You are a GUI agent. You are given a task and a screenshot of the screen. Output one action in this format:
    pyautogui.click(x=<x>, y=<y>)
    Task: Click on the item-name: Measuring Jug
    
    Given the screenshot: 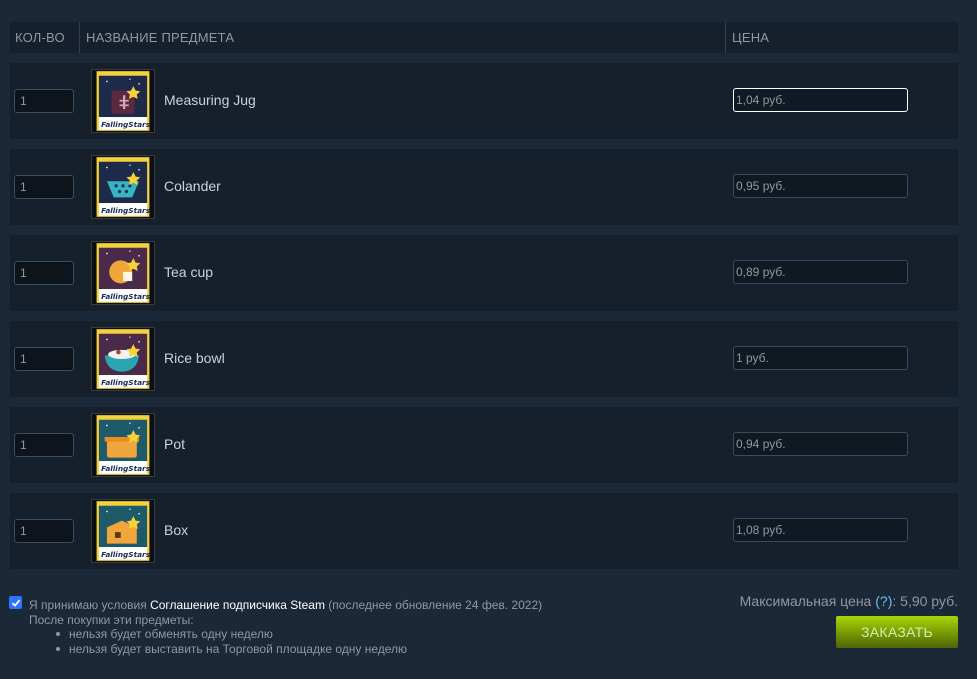 What is the action you would take?
    pyautogui.click(x=210, y=100)
    